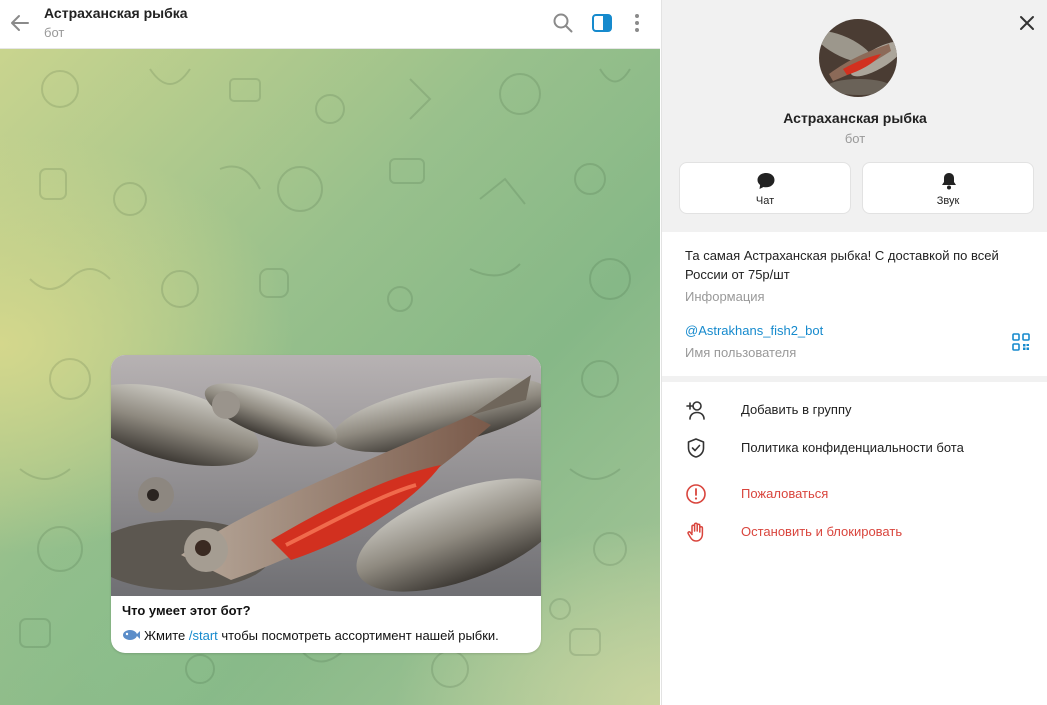 The image size is (1047, 705). Describe the element at coordinates (1027, 23) in the screenshot. I see `close-icon` at that location.